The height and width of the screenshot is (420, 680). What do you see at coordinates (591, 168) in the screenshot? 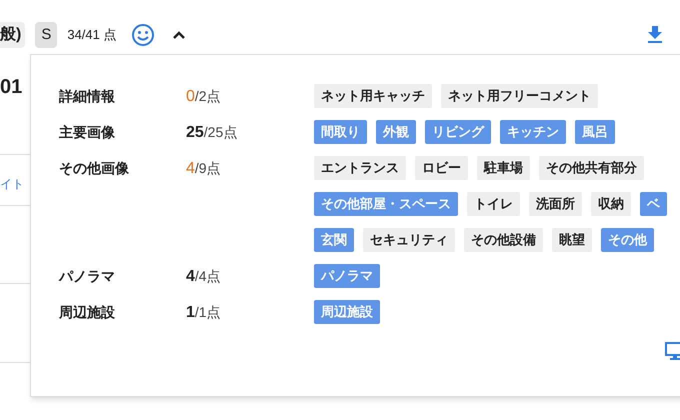
I see `photo-tag: その他共有部分` at bounding box center [591, 168].